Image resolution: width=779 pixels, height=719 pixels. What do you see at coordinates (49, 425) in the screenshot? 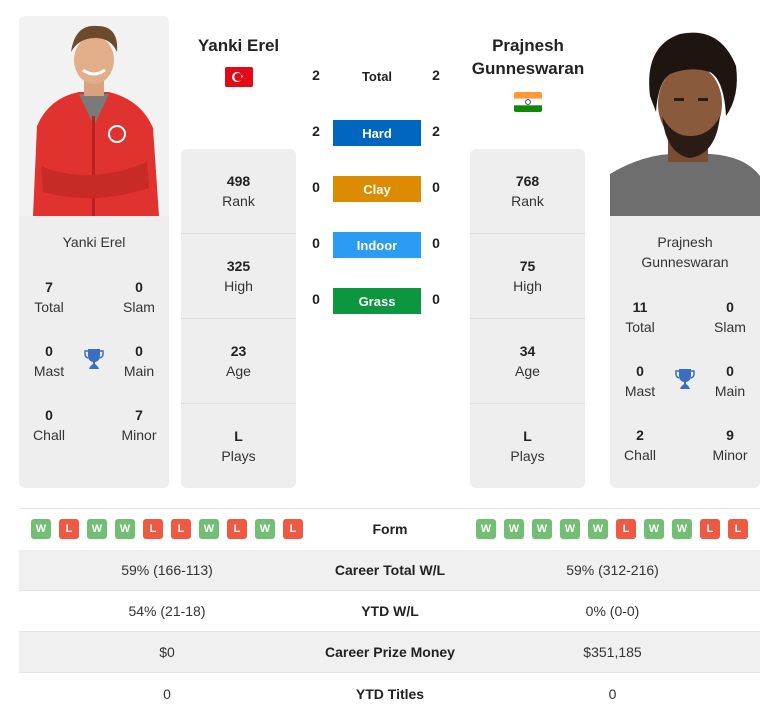
I see `player1-title-chall: 0 Chall` at bounding box center [49, 425].